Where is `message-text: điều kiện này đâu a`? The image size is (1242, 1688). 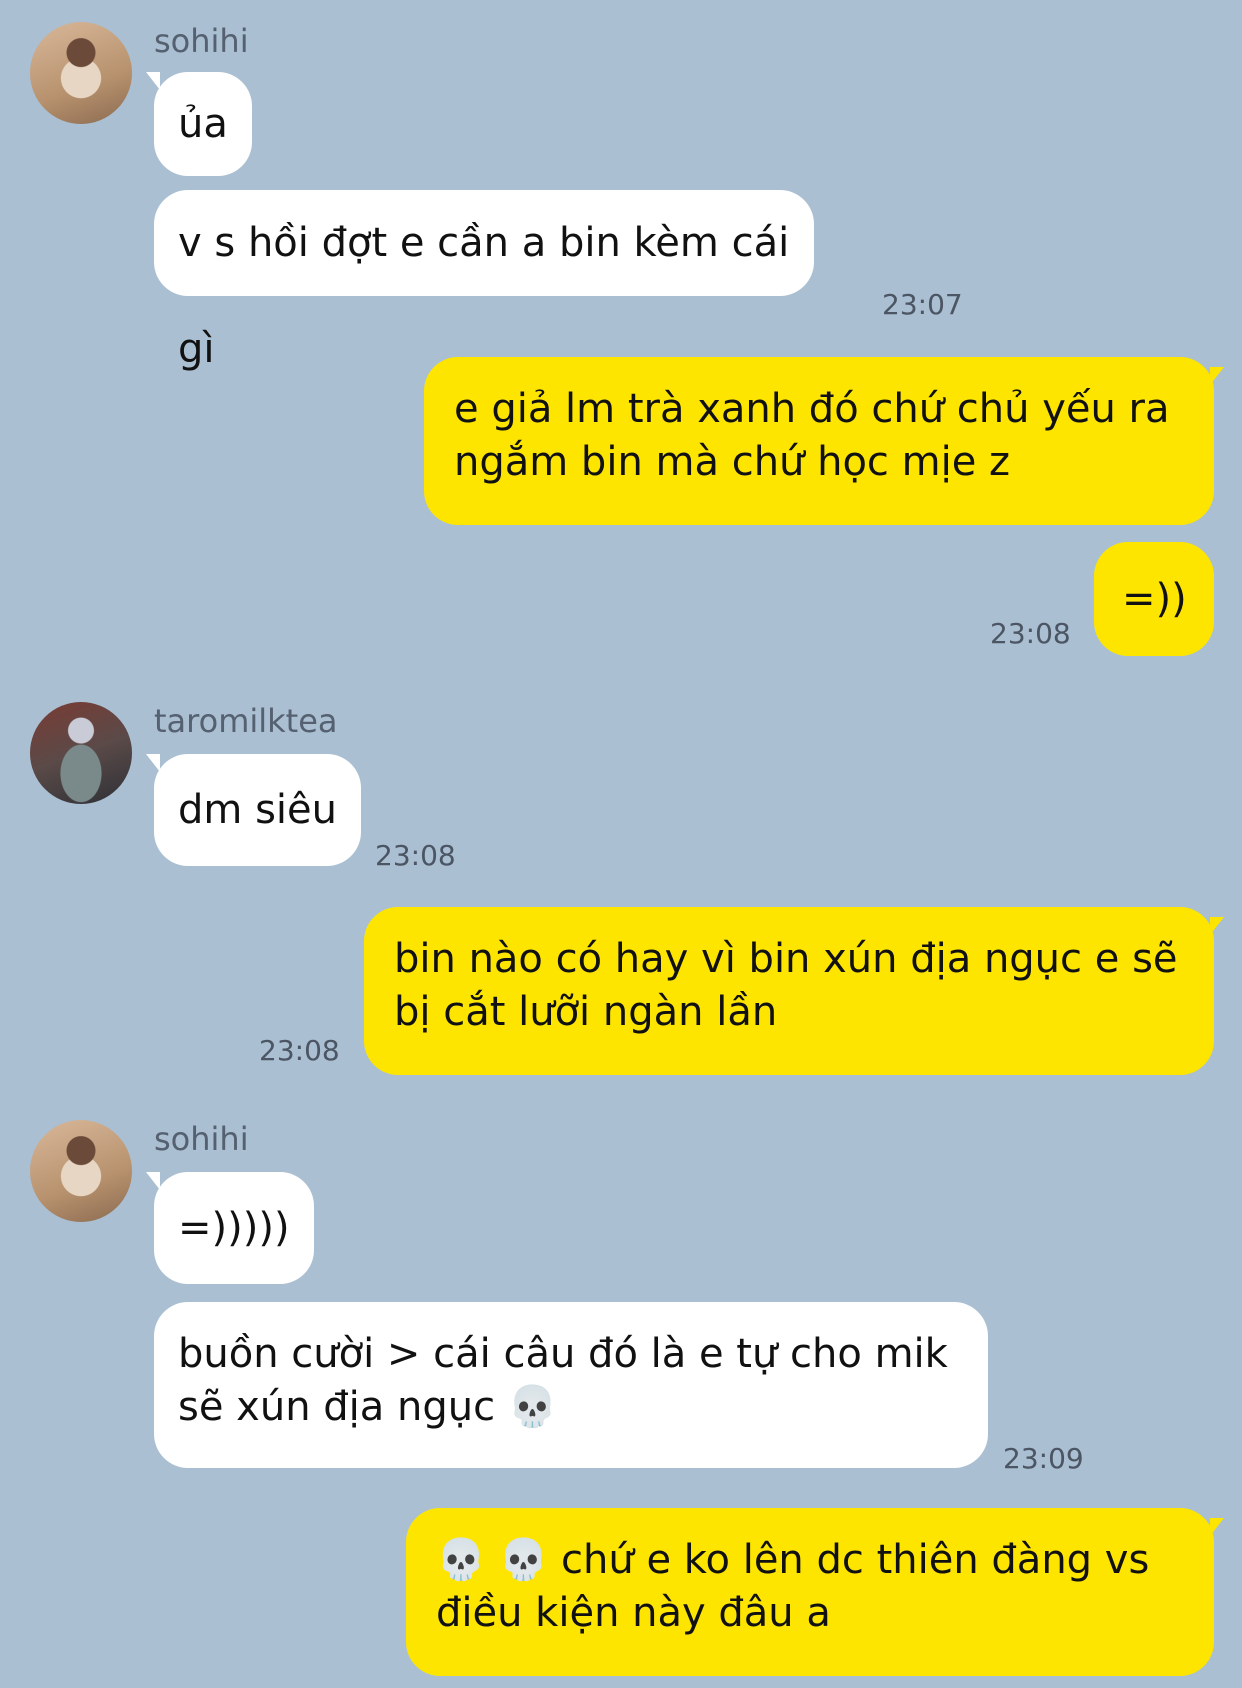 message-text: điều kiện này đâu a is located at coordinates (633, 1613).